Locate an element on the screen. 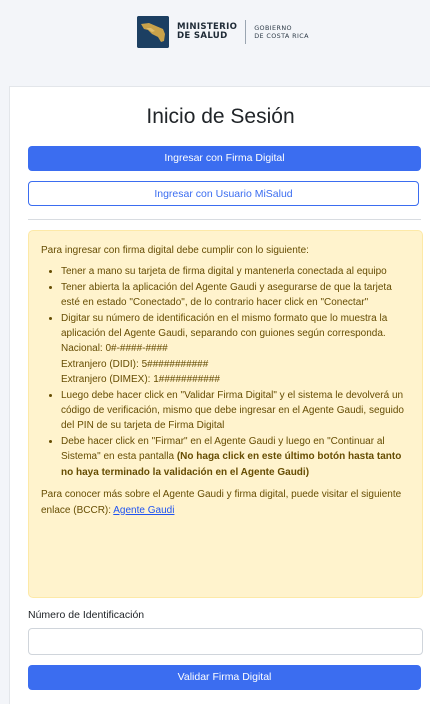 The height and width of the screenshot is (704, 430). id-format-nacional: Nacional: 0#-####-#### is located at coordinates (114, 349).